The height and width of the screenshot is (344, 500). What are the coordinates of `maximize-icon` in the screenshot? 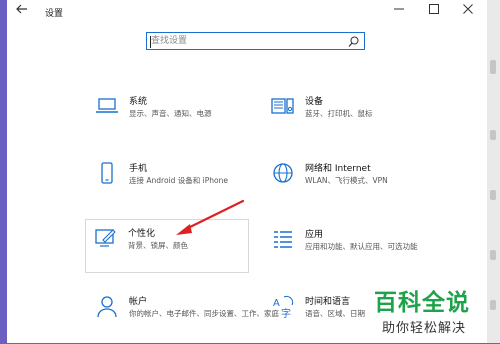 It's located at (434, 12).